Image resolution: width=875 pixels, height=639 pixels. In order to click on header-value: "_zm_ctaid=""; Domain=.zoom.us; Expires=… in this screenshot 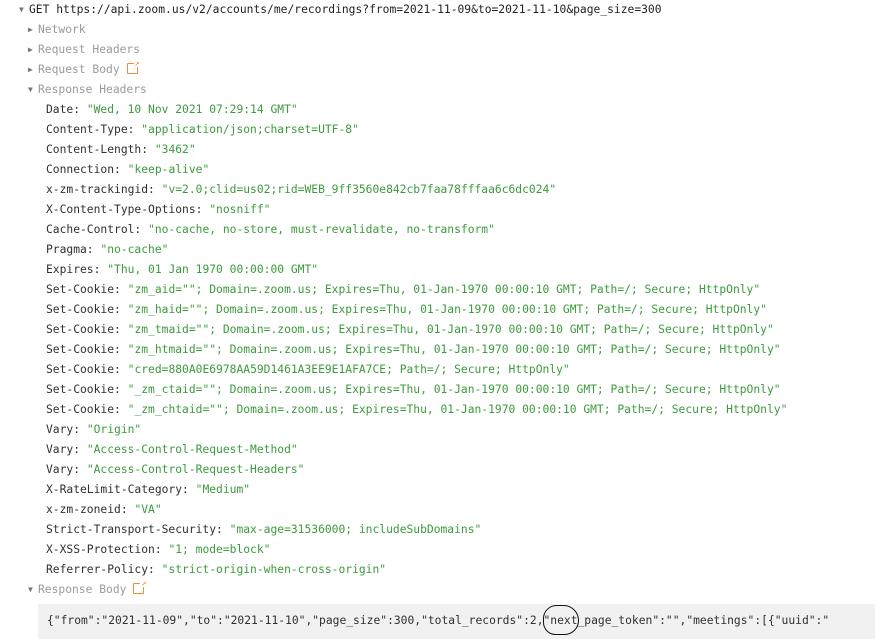, I will do `click(454, 389)`.